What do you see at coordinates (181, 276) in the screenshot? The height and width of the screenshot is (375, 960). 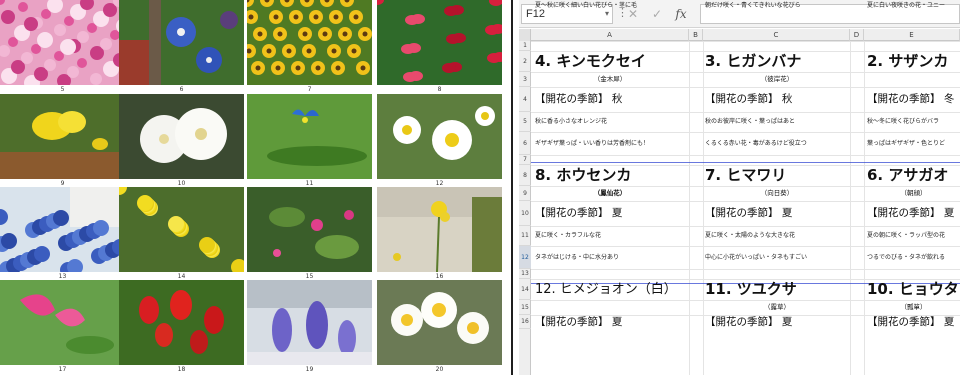 I see `photo-number-label: 14` at bounding box center [181, 276].